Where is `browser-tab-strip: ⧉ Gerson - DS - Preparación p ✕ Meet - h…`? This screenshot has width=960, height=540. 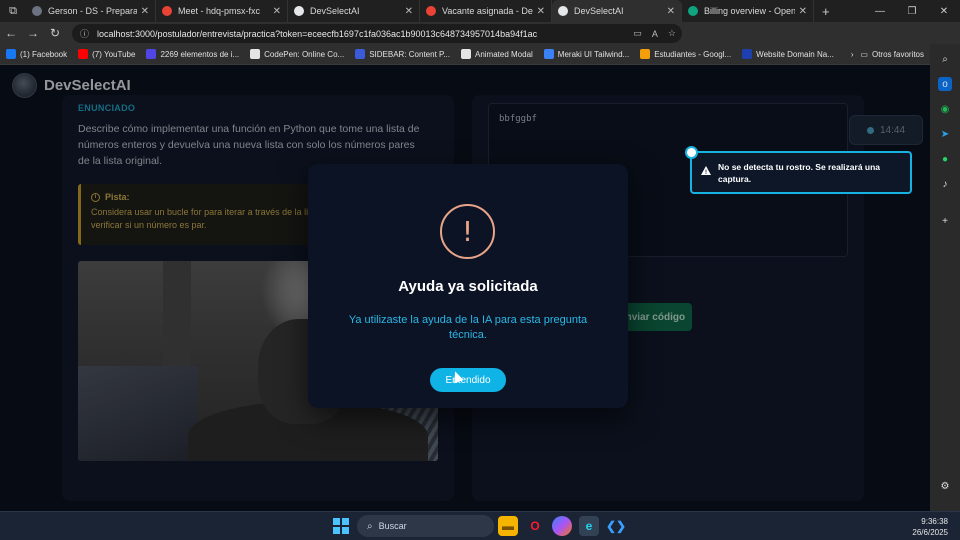 browser-tab-strip: ⧉ Gerson - DS - Preparación p ✕ Meet - h… is located at coordinates (480, 11).